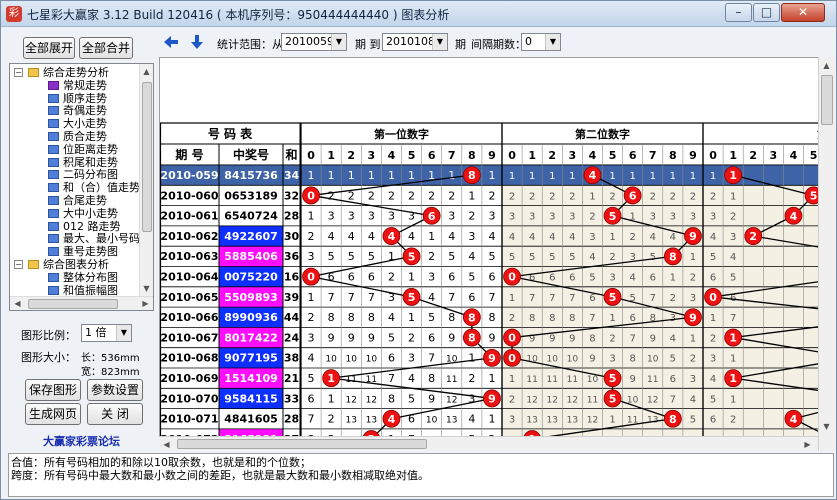  I want to click on maximize-icon: □, so click(766, 12).